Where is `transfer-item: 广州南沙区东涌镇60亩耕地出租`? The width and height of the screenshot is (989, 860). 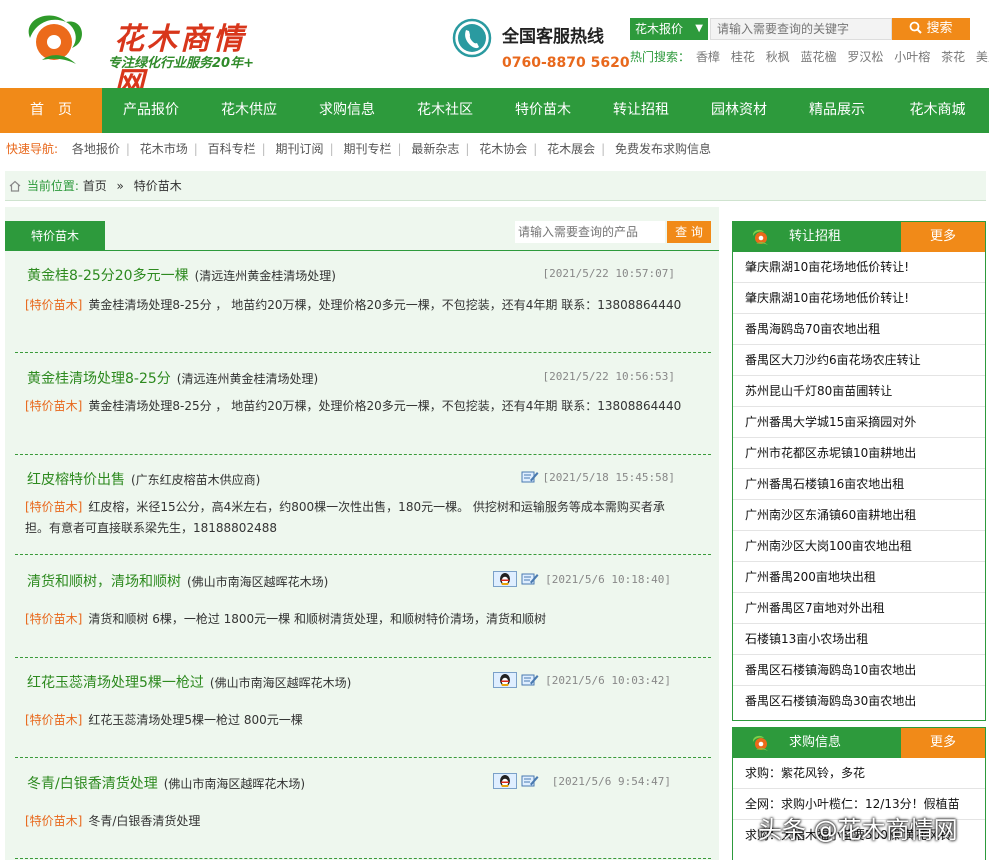
transfer-item: 广州南沙区东涌镇60亩耕地出租 is located at coordinates (859, 515).